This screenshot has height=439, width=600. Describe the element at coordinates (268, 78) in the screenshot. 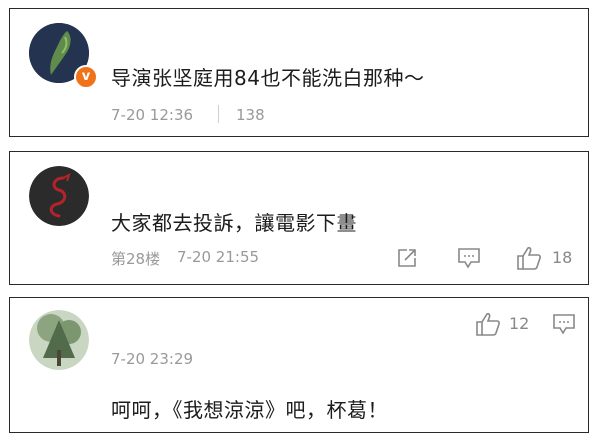

I see `comment-text: 导演张坚庭用84也不能洗白那种～` at that location.